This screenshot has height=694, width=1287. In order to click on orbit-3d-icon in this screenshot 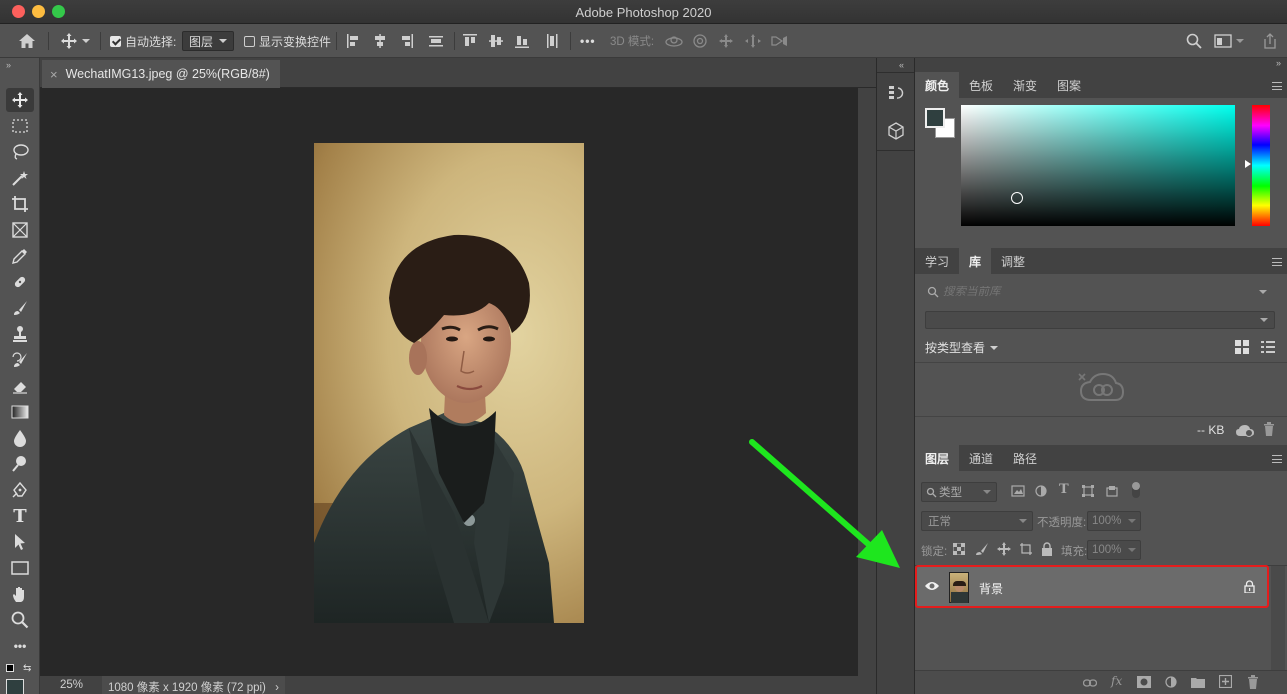, I will do `click(674, 41)`.